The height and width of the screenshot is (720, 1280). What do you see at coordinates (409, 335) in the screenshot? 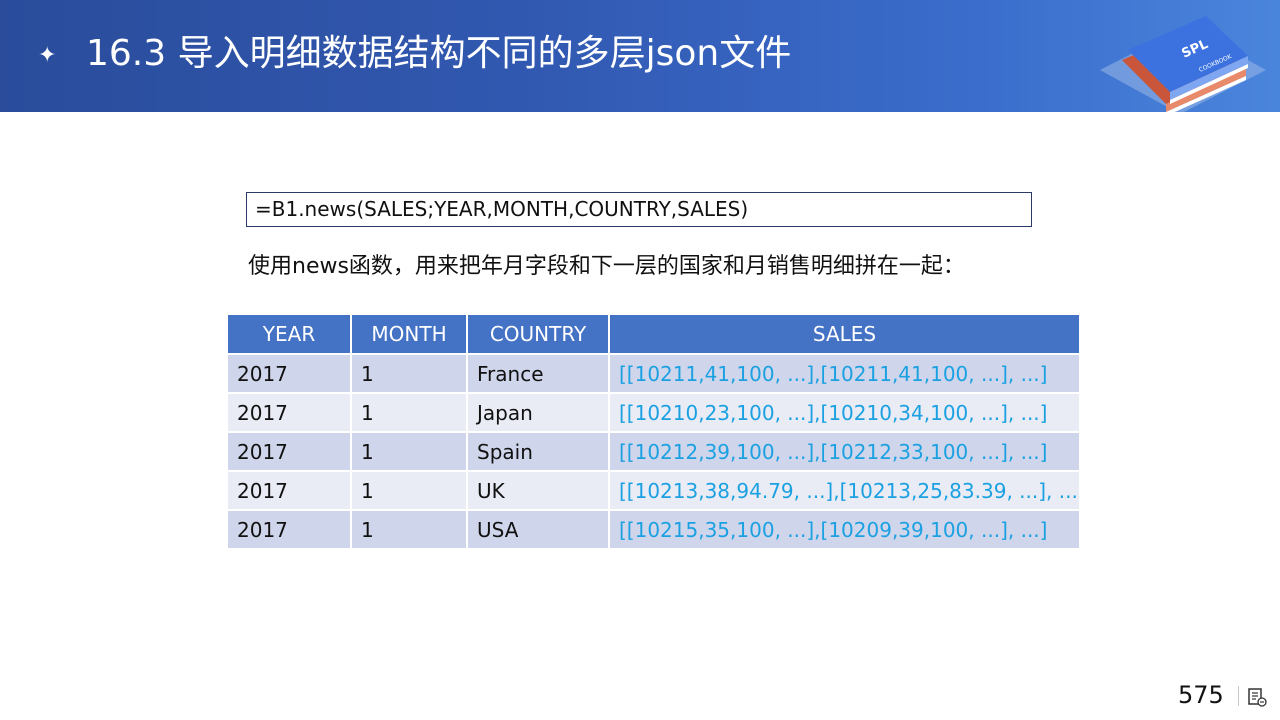
I see `column-header-month: MONTH` at bounding box center [409, 335].